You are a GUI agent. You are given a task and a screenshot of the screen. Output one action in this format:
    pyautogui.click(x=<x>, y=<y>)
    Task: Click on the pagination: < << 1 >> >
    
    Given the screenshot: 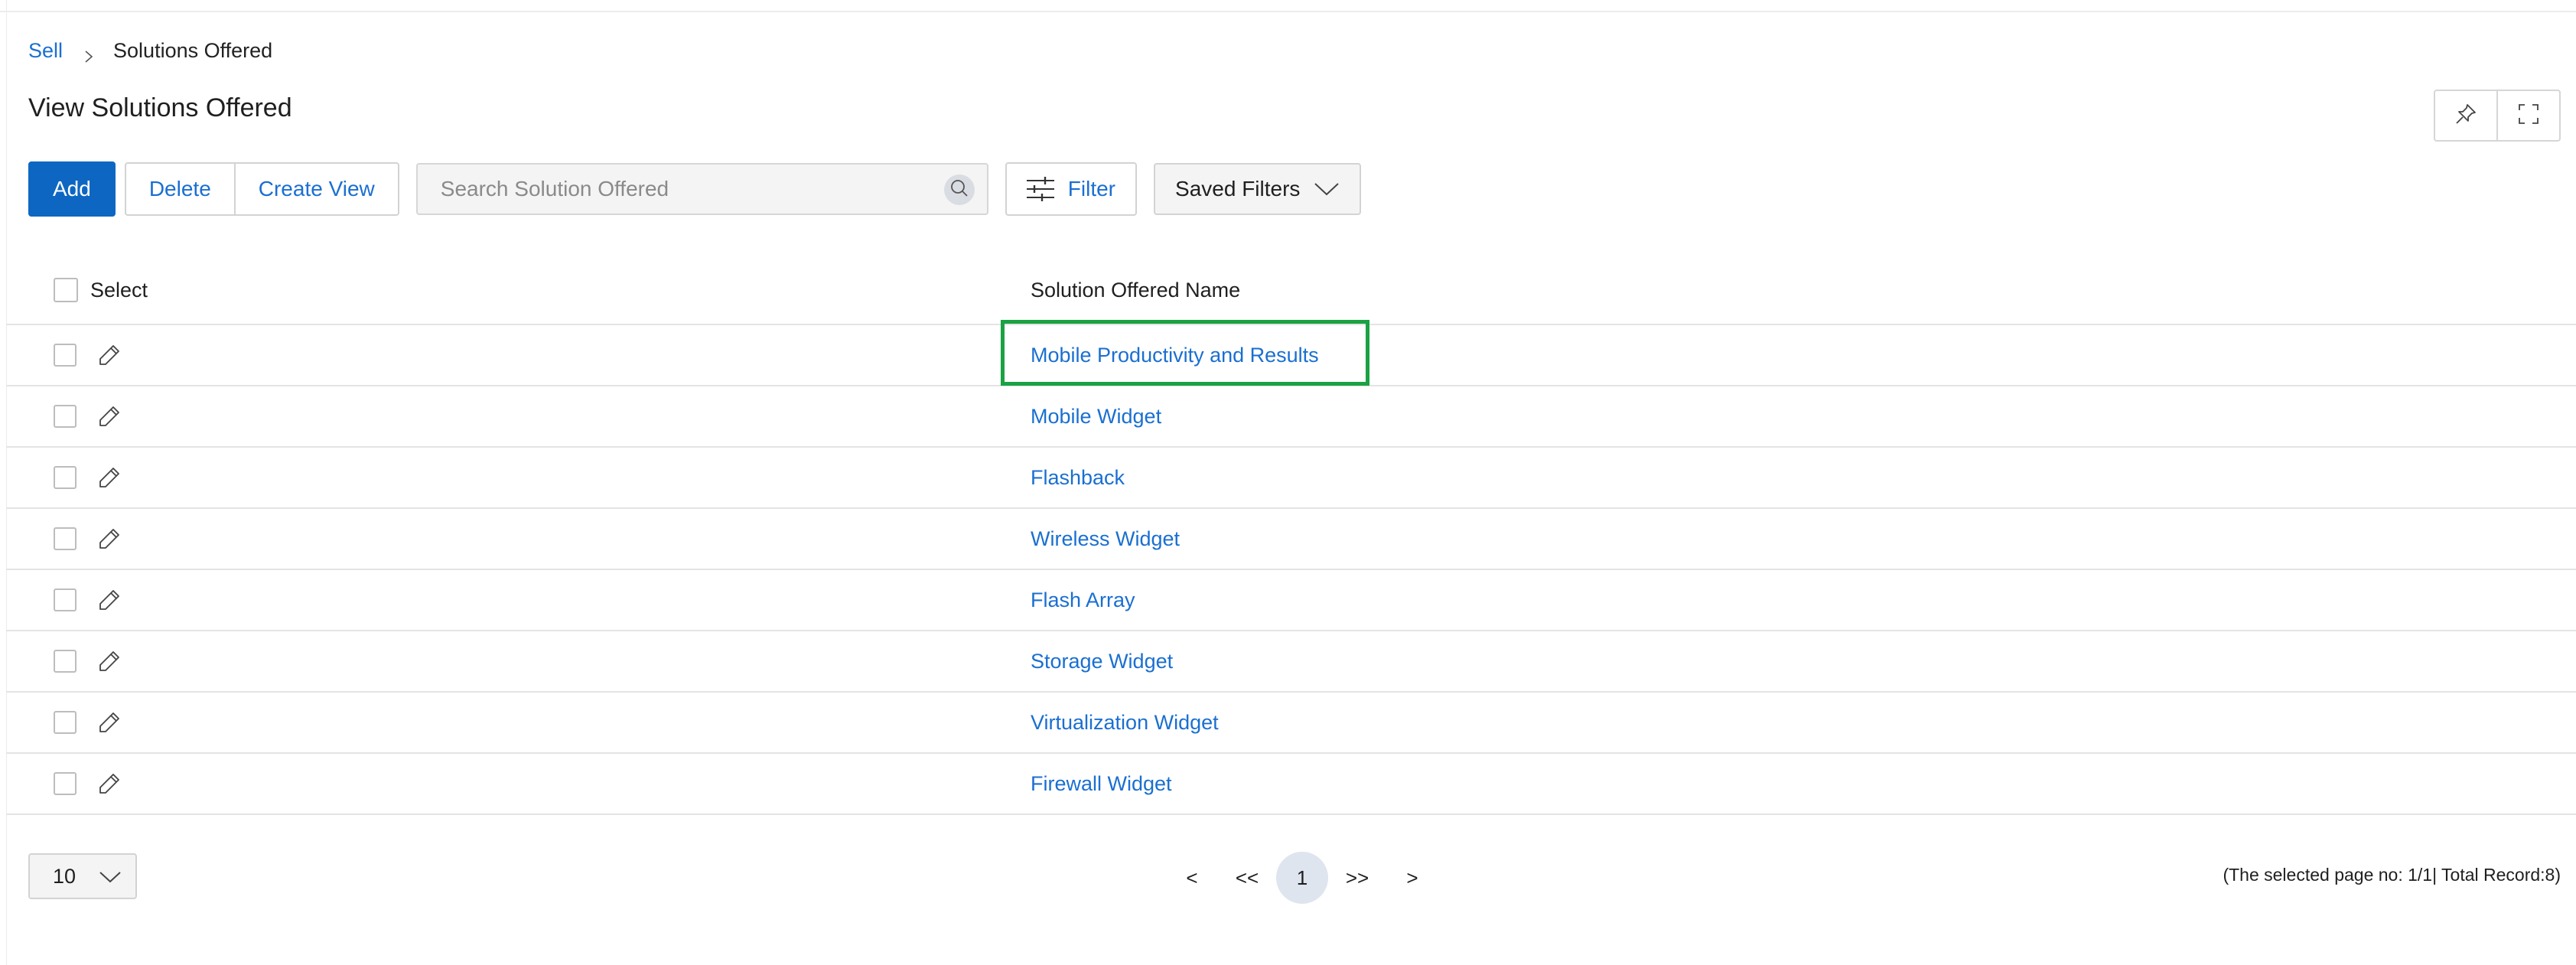 What is the action you would take?
    pyautogui.click(x=1302, y=878)
    